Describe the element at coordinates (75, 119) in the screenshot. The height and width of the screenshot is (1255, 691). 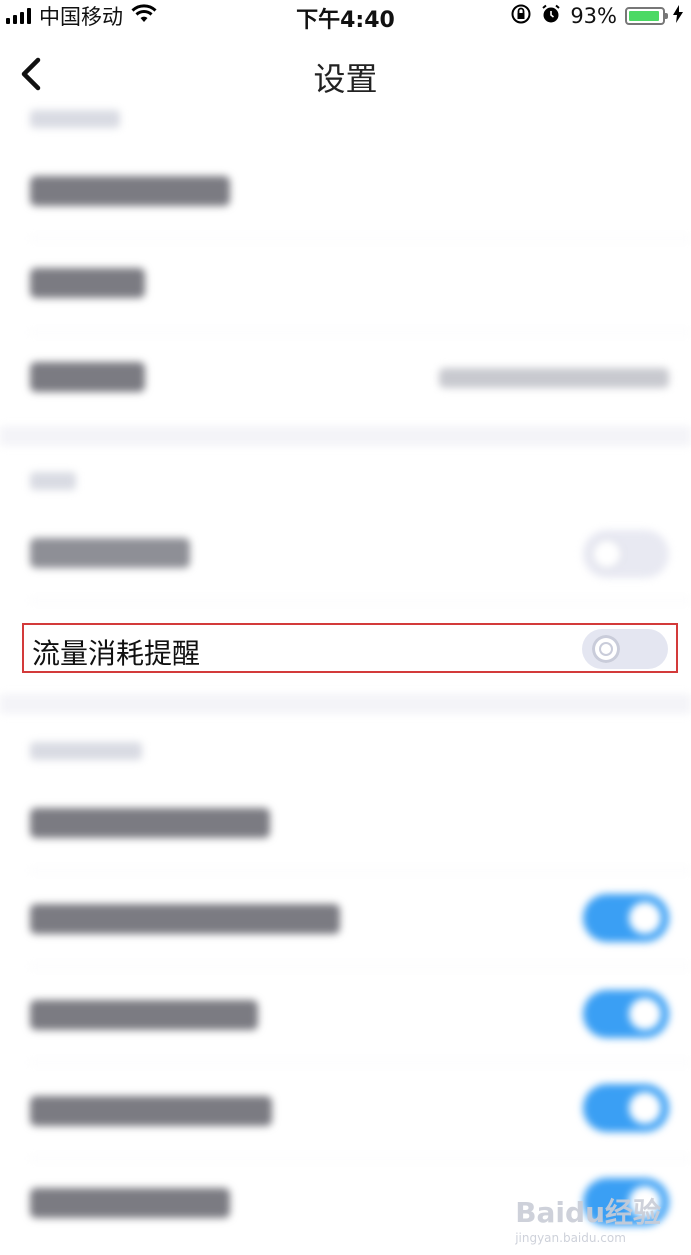
I see `section-header-account` at that location.